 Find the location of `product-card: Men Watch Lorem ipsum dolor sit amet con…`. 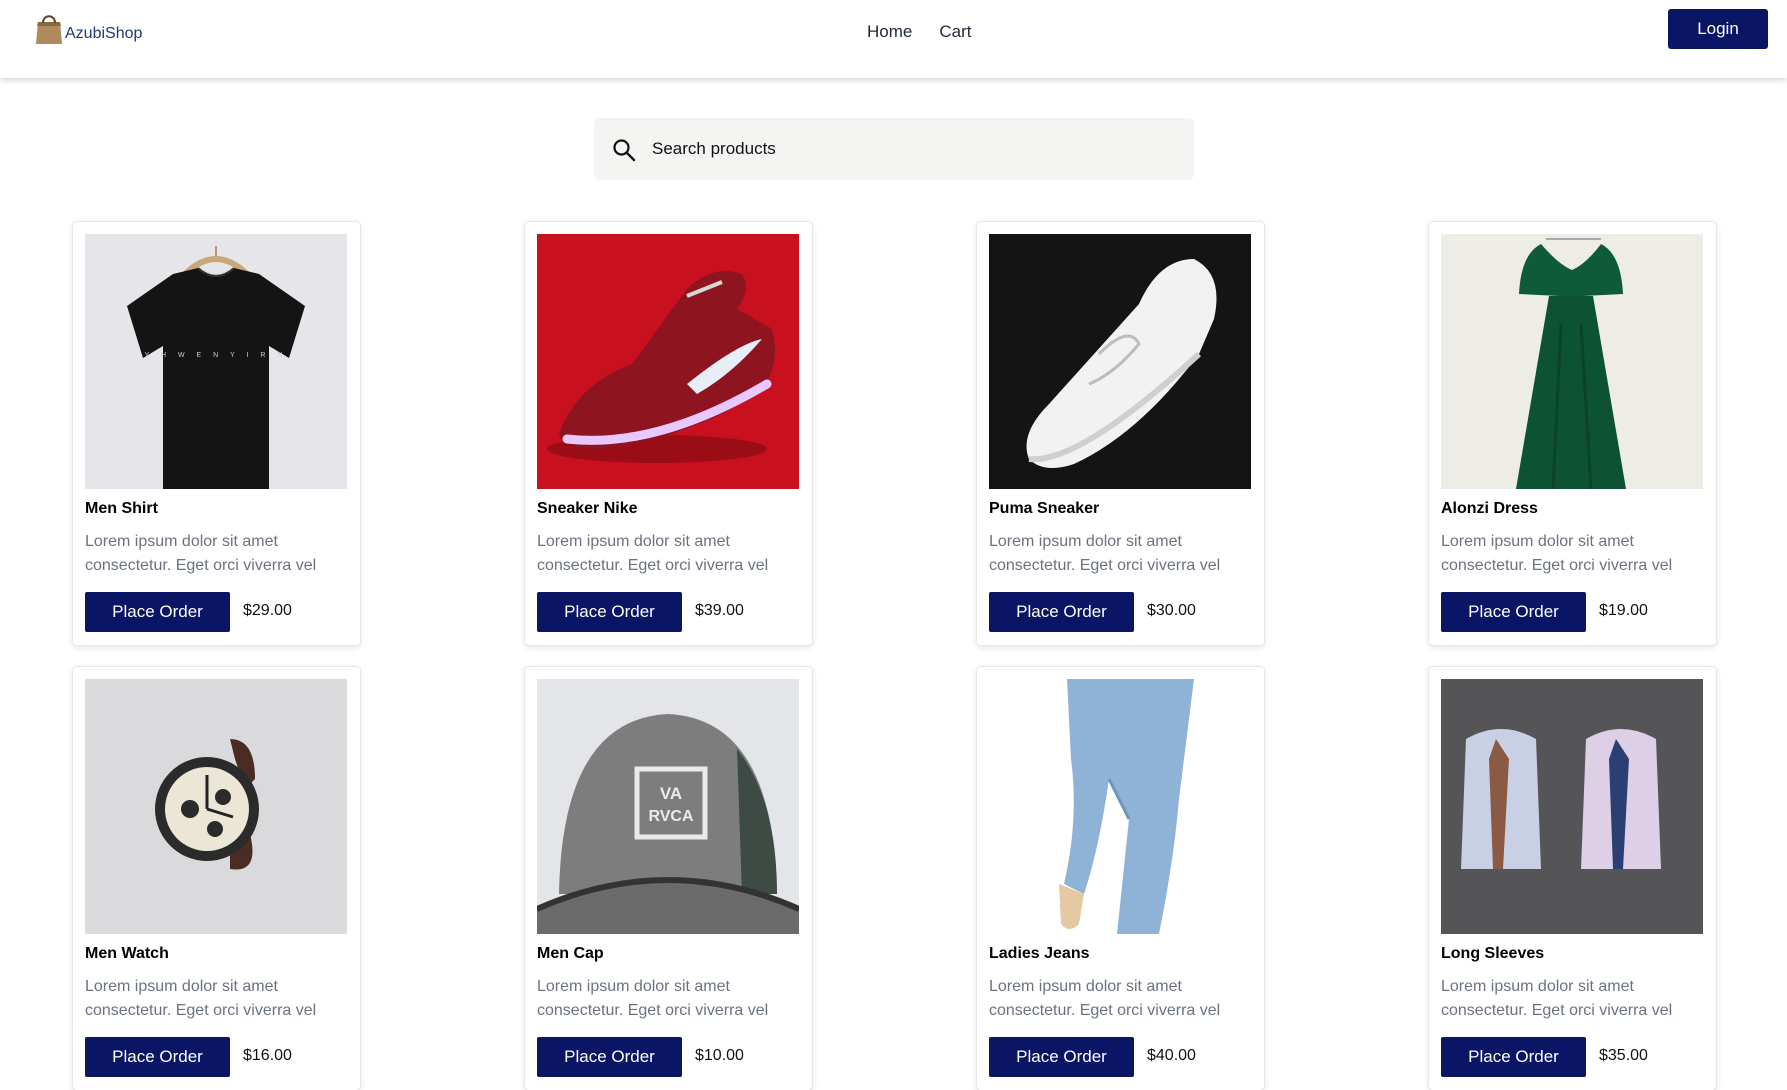

product-card: Men Watch Lorem ipsum dolor sit amet con… is located at coordinates (216, 878).